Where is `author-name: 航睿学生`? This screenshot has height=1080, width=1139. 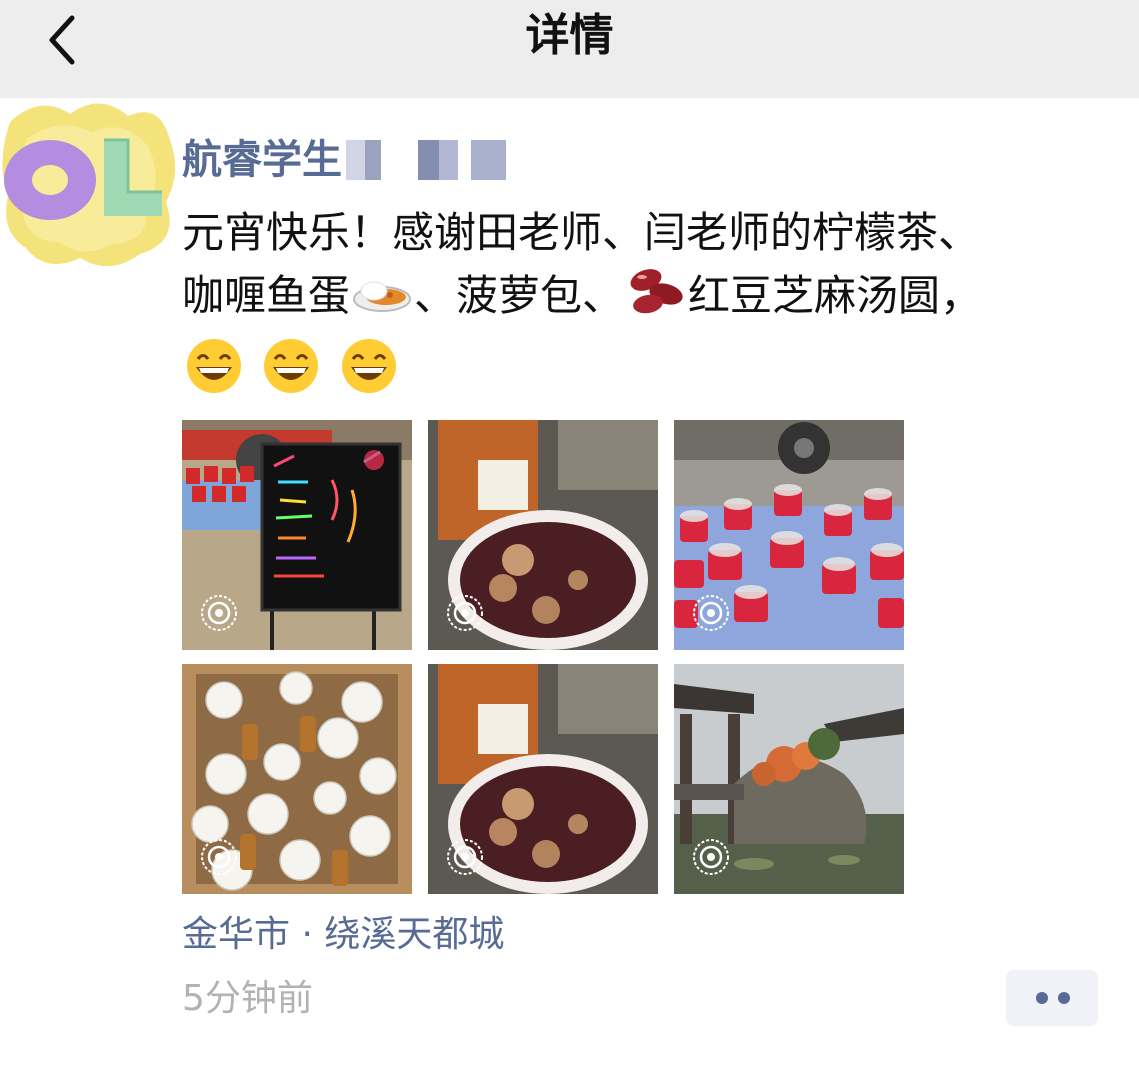 author-name: 航睿学生 is located at coordinates (262, 160).